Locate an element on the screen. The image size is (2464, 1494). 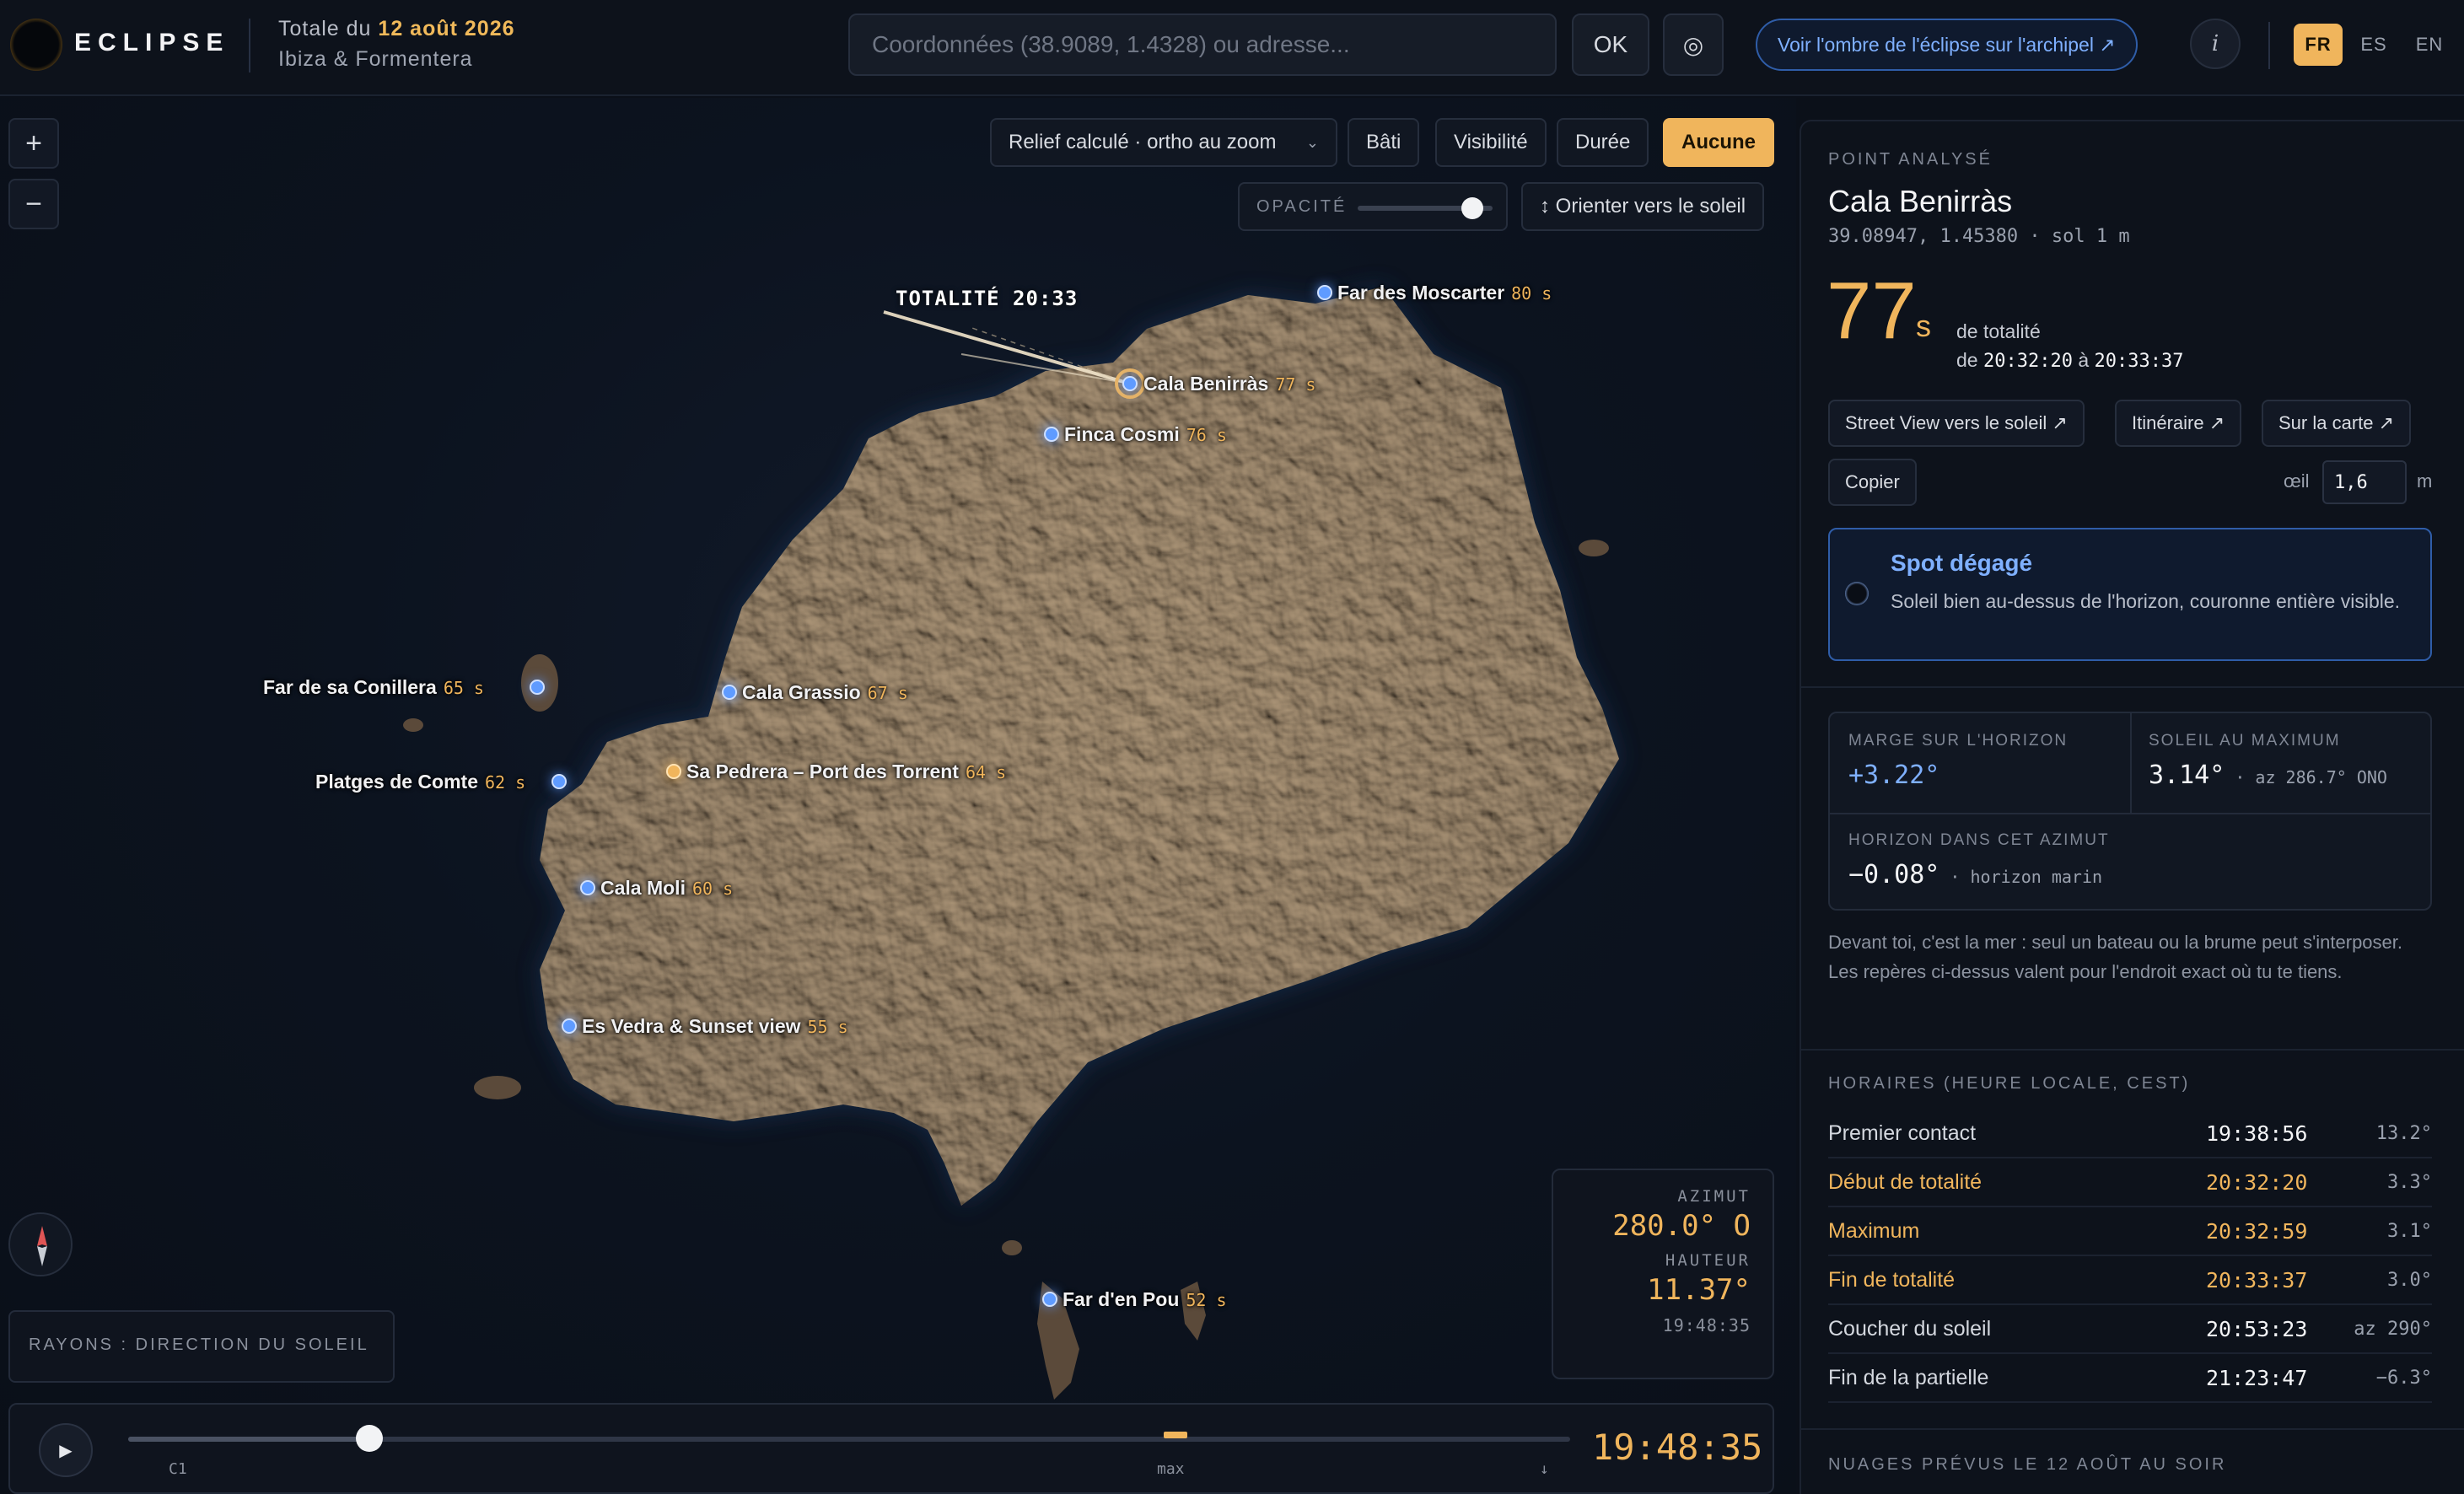
locate-button: ◎ is located at coordinates (1693, 45).